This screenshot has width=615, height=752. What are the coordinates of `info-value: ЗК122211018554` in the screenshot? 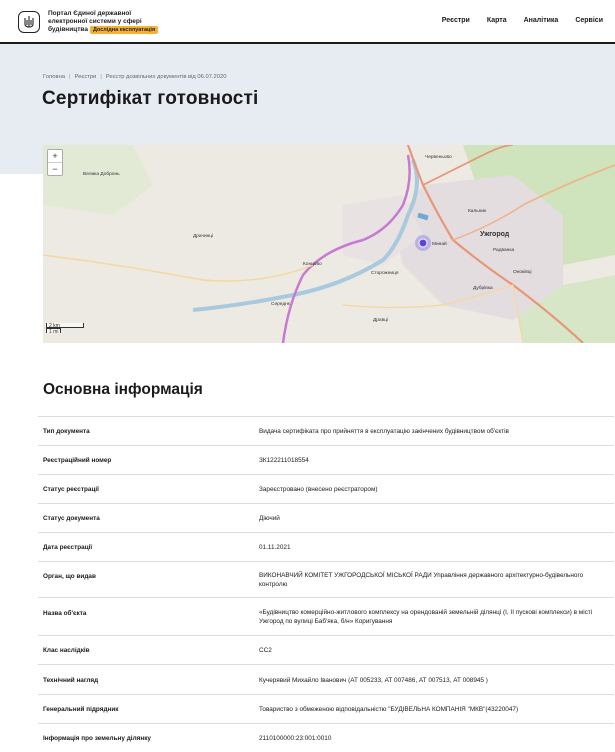 It's located at (284, 460).